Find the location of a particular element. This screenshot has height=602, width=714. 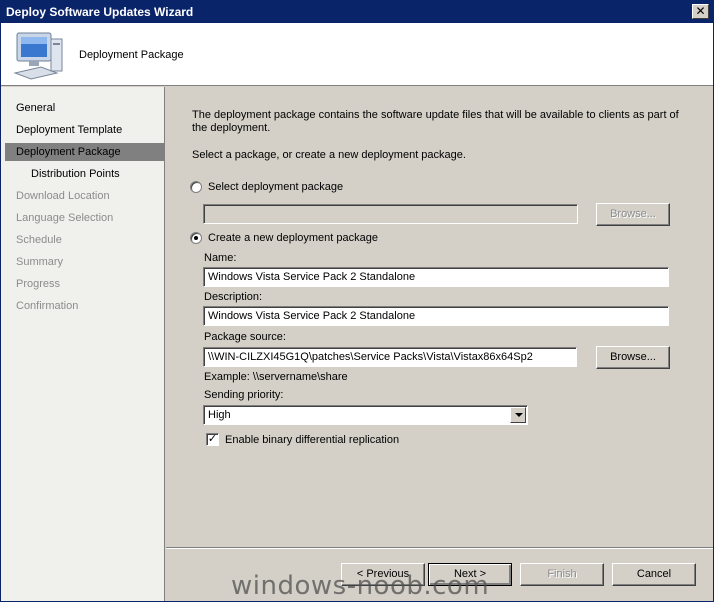

sidebar-item-deployment-package: Deployment Package is located at coordinates (84, 152).